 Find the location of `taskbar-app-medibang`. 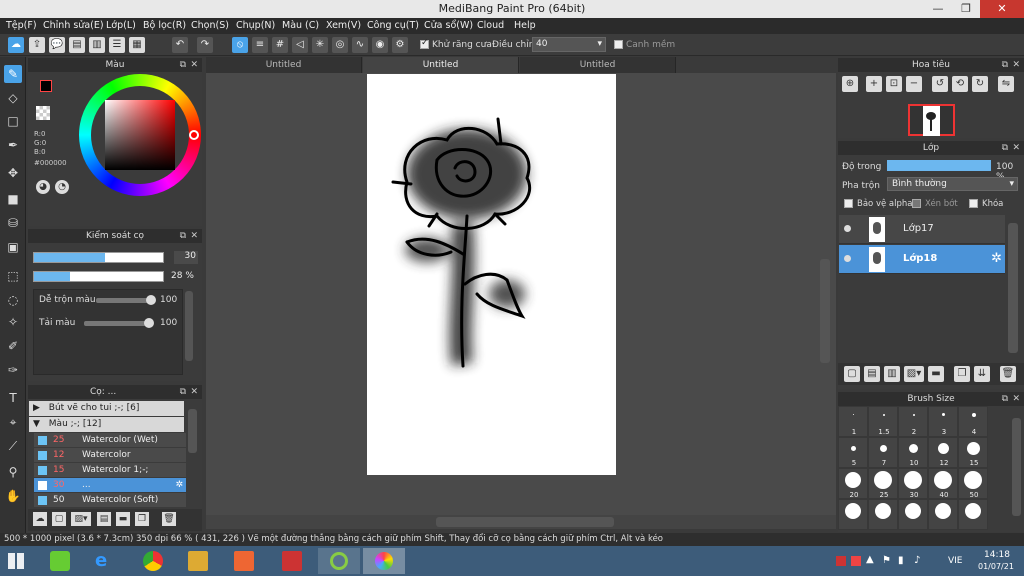

taskbar-app-medibang is located at coordinates (384, 561).